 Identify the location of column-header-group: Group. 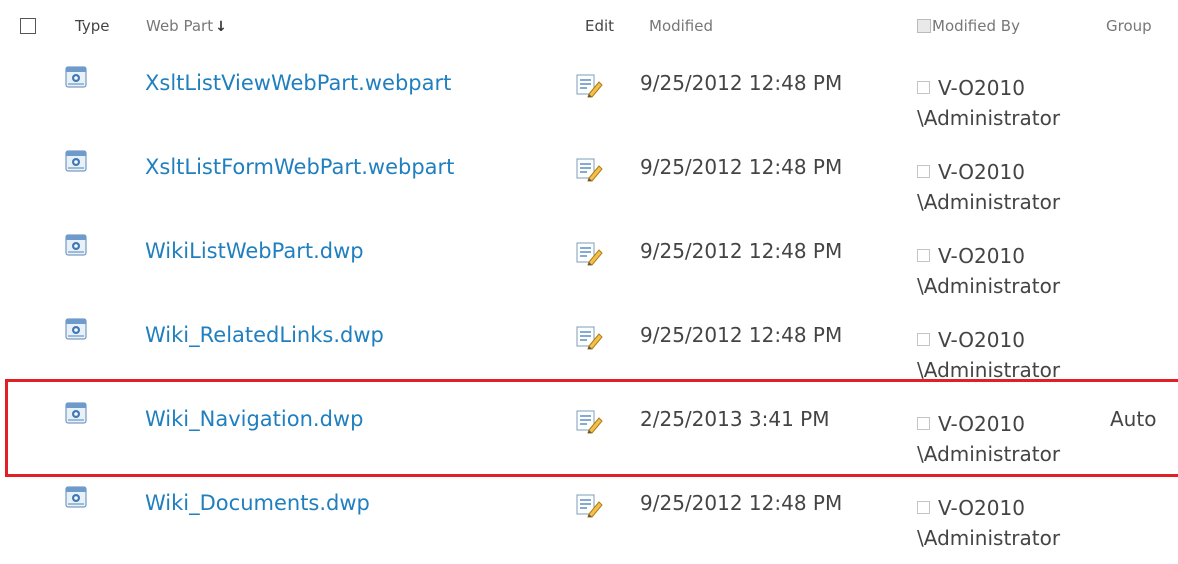
(1129, 26).